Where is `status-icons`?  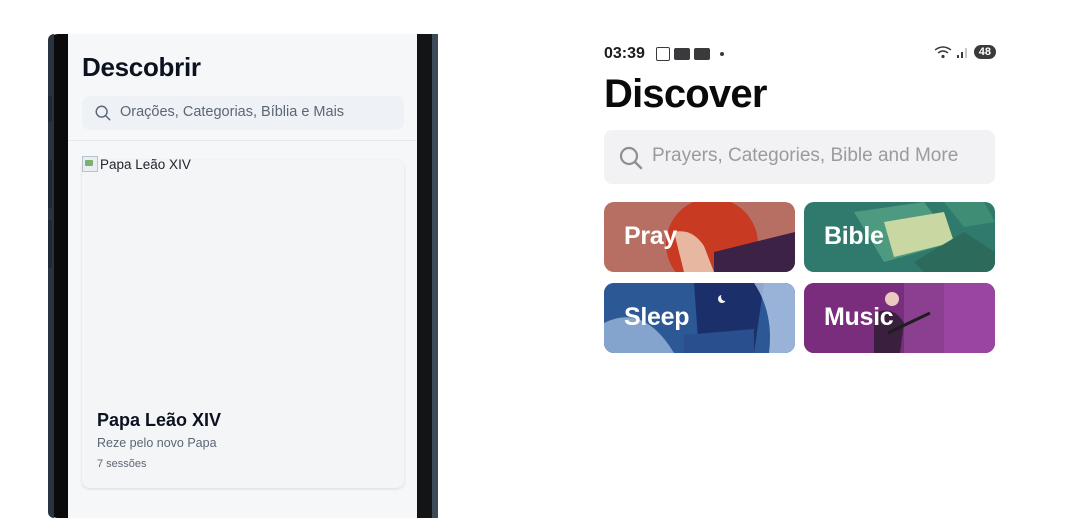 status-icons is located at coordinates (690, 54).